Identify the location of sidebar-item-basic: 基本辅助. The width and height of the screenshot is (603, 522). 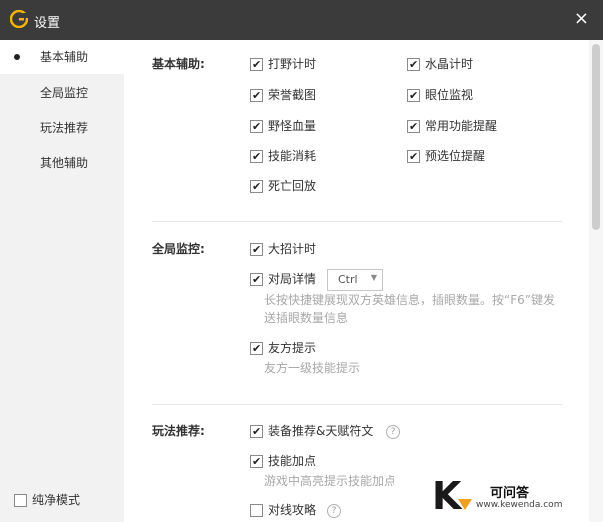
(62, 57).